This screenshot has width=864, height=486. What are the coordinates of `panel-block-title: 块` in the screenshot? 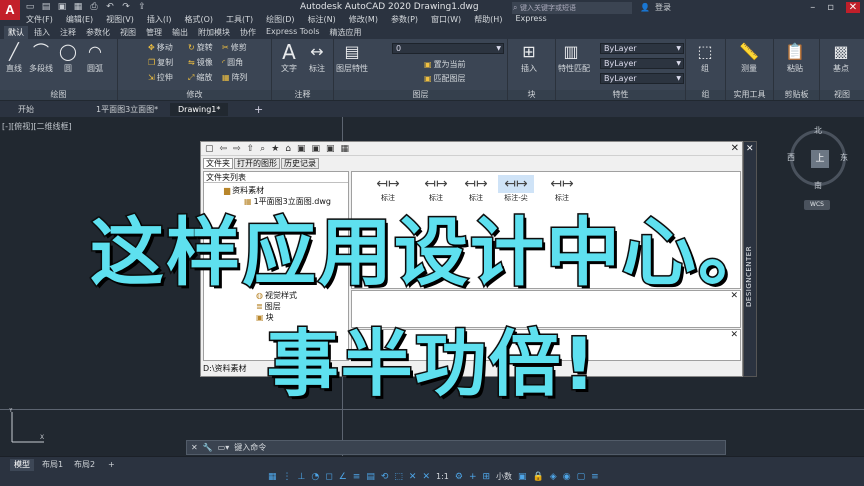 It's located at (531, 95).